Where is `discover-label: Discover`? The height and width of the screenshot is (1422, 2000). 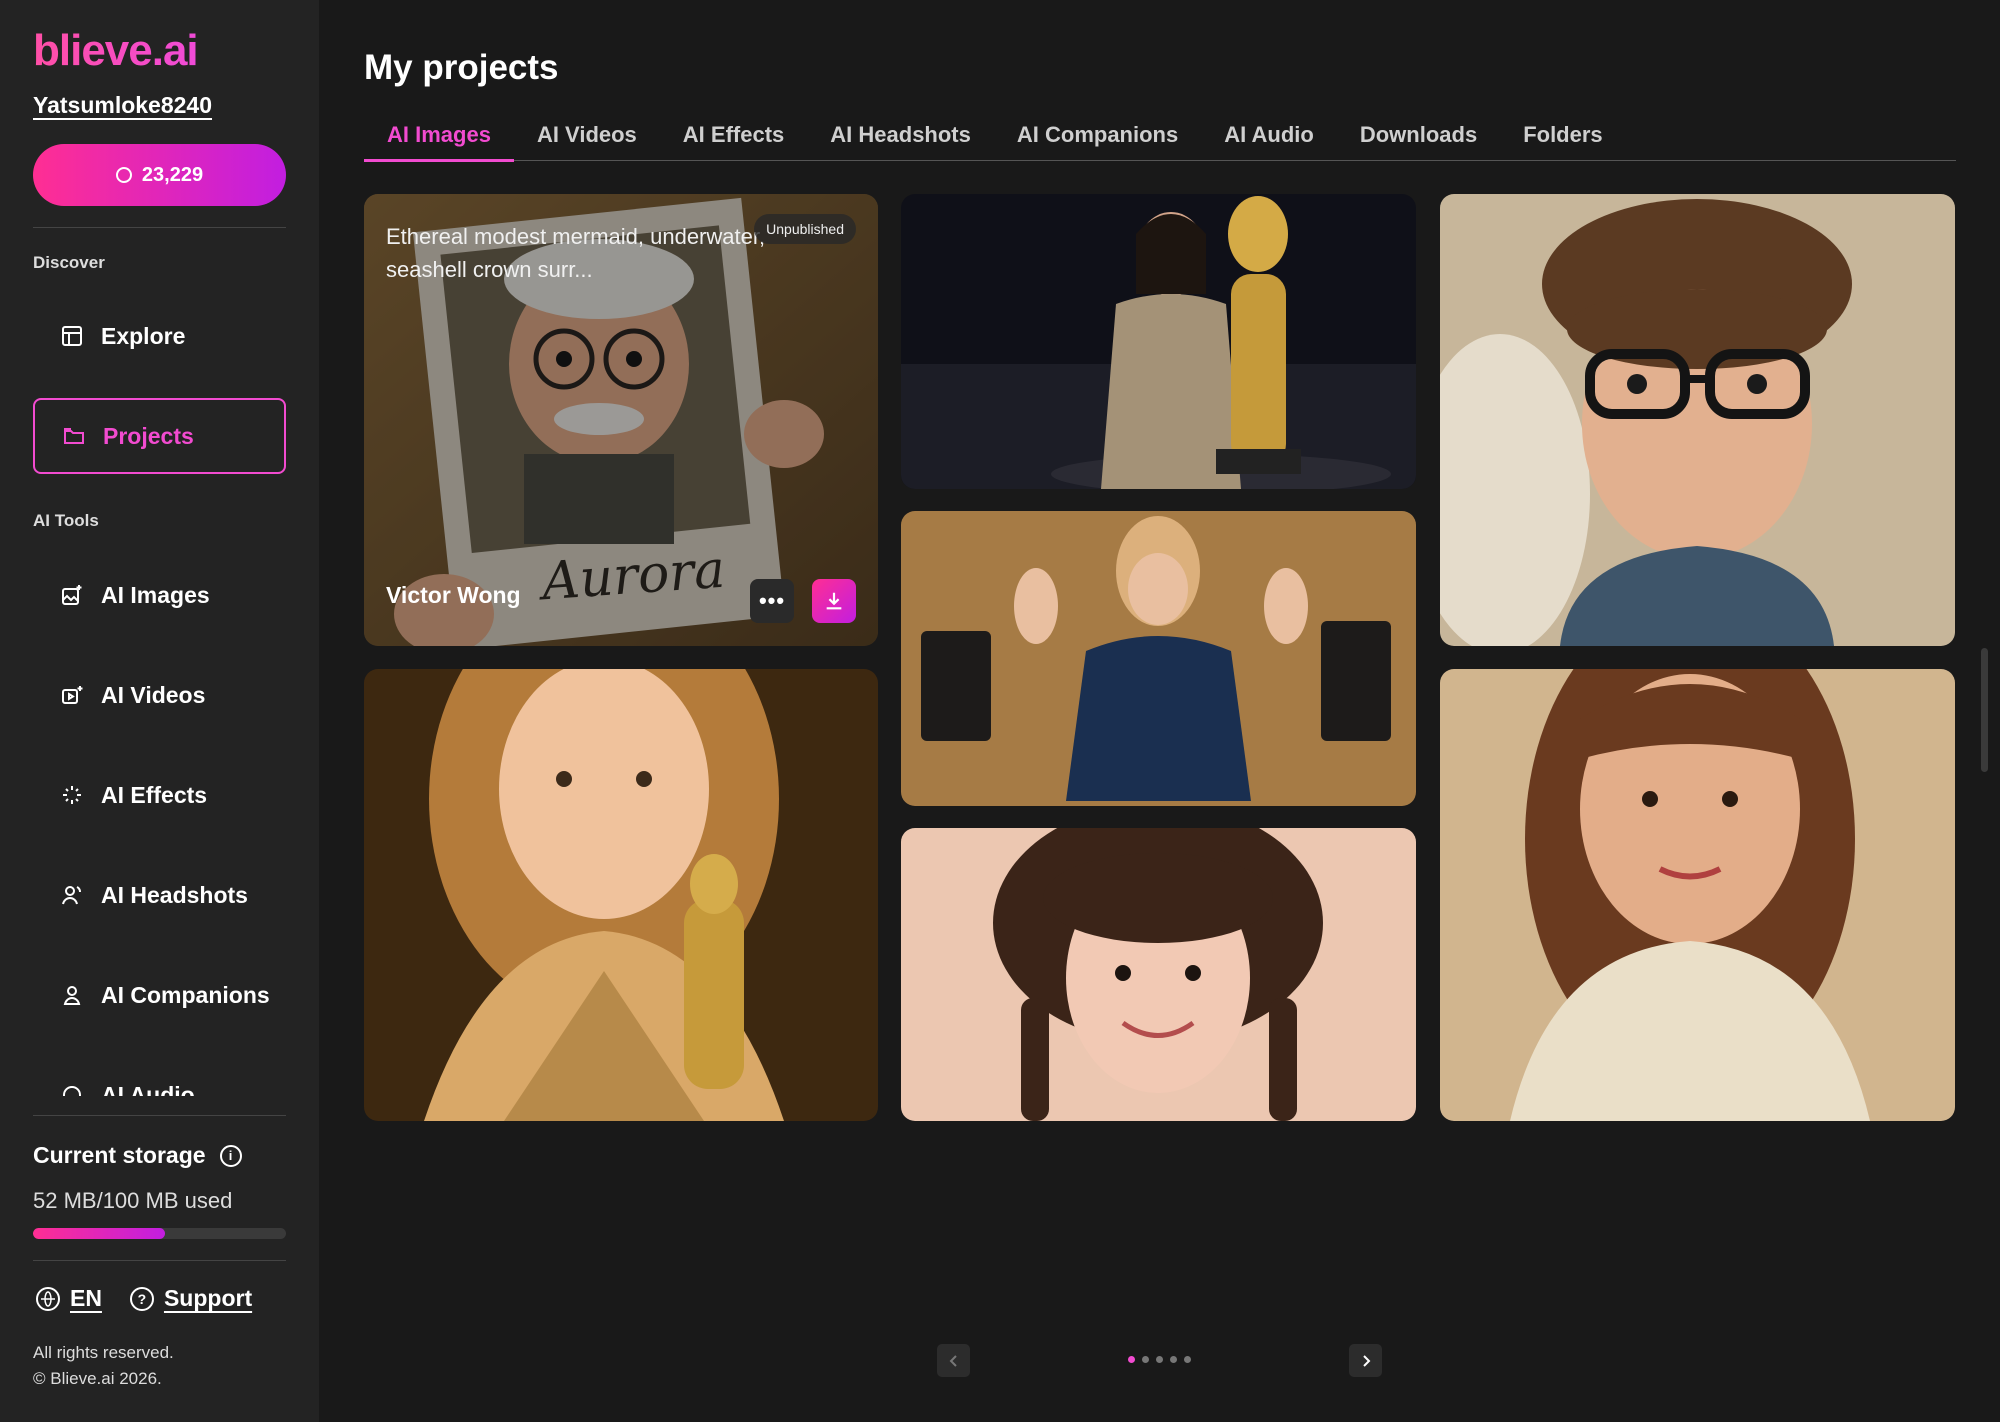 discover-label: Discover is located at coordinates (69, 262).